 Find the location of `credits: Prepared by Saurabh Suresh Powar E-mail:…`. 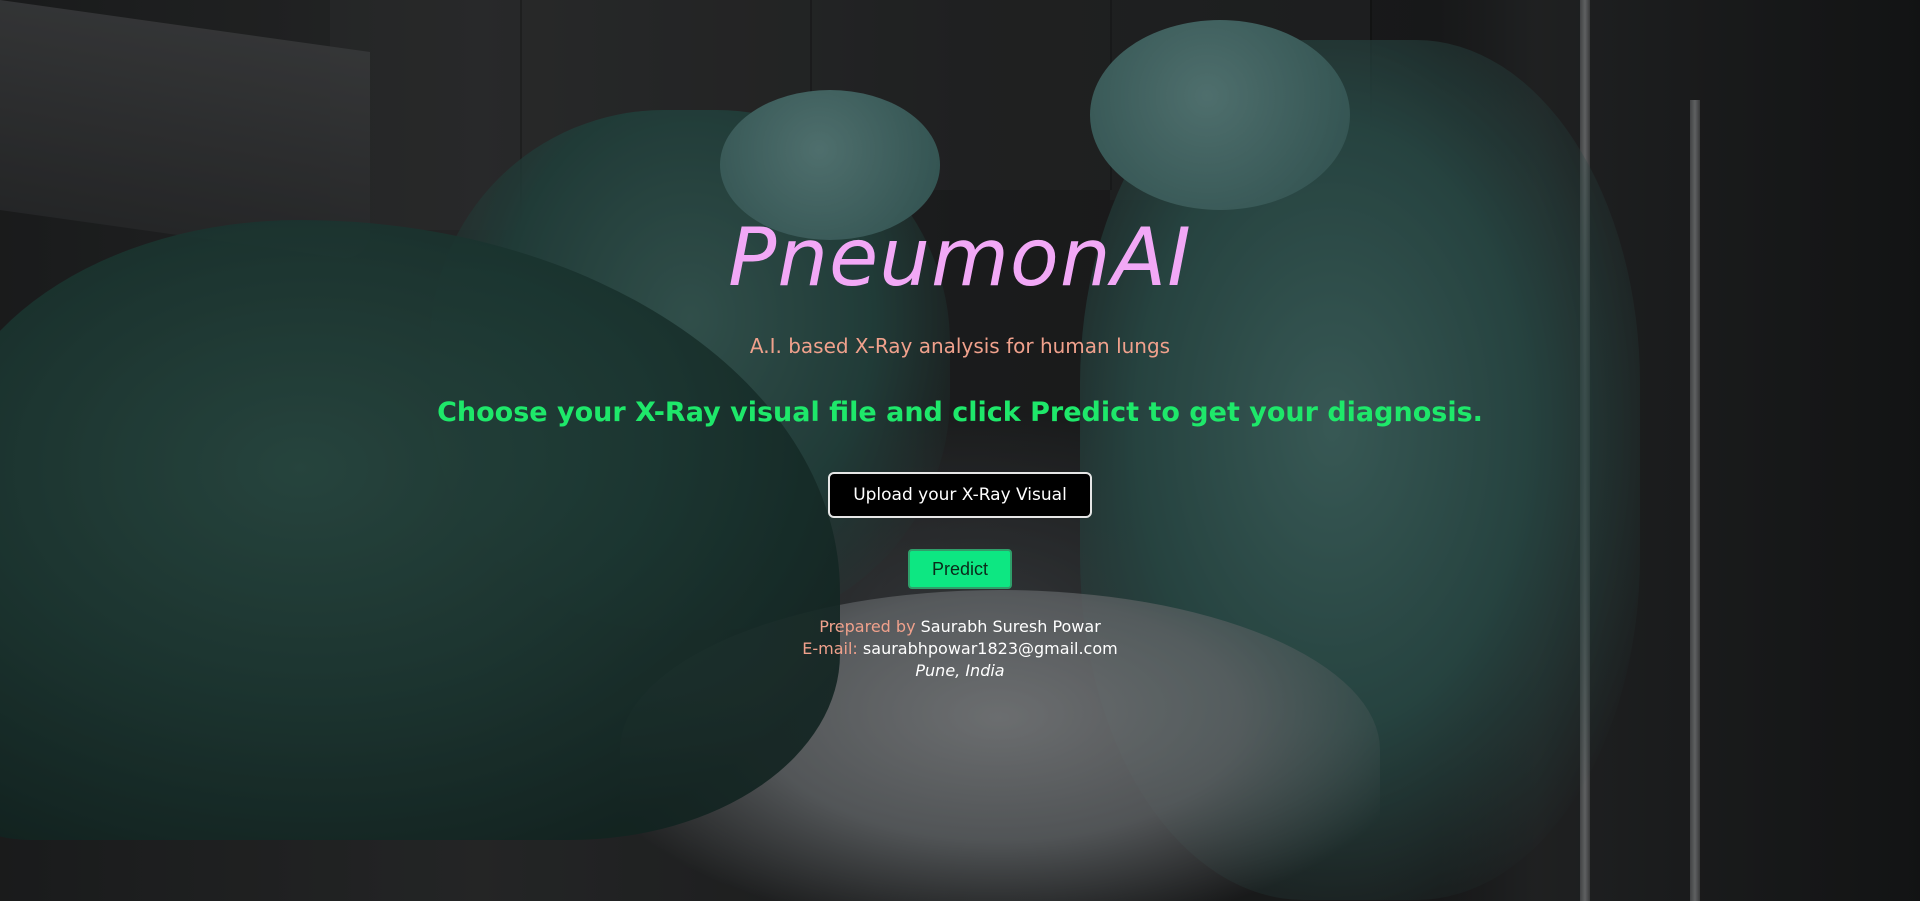

credits: Prepared by Saurabh Suresh Powar E-mail:… is located at coordinates (960, 649).